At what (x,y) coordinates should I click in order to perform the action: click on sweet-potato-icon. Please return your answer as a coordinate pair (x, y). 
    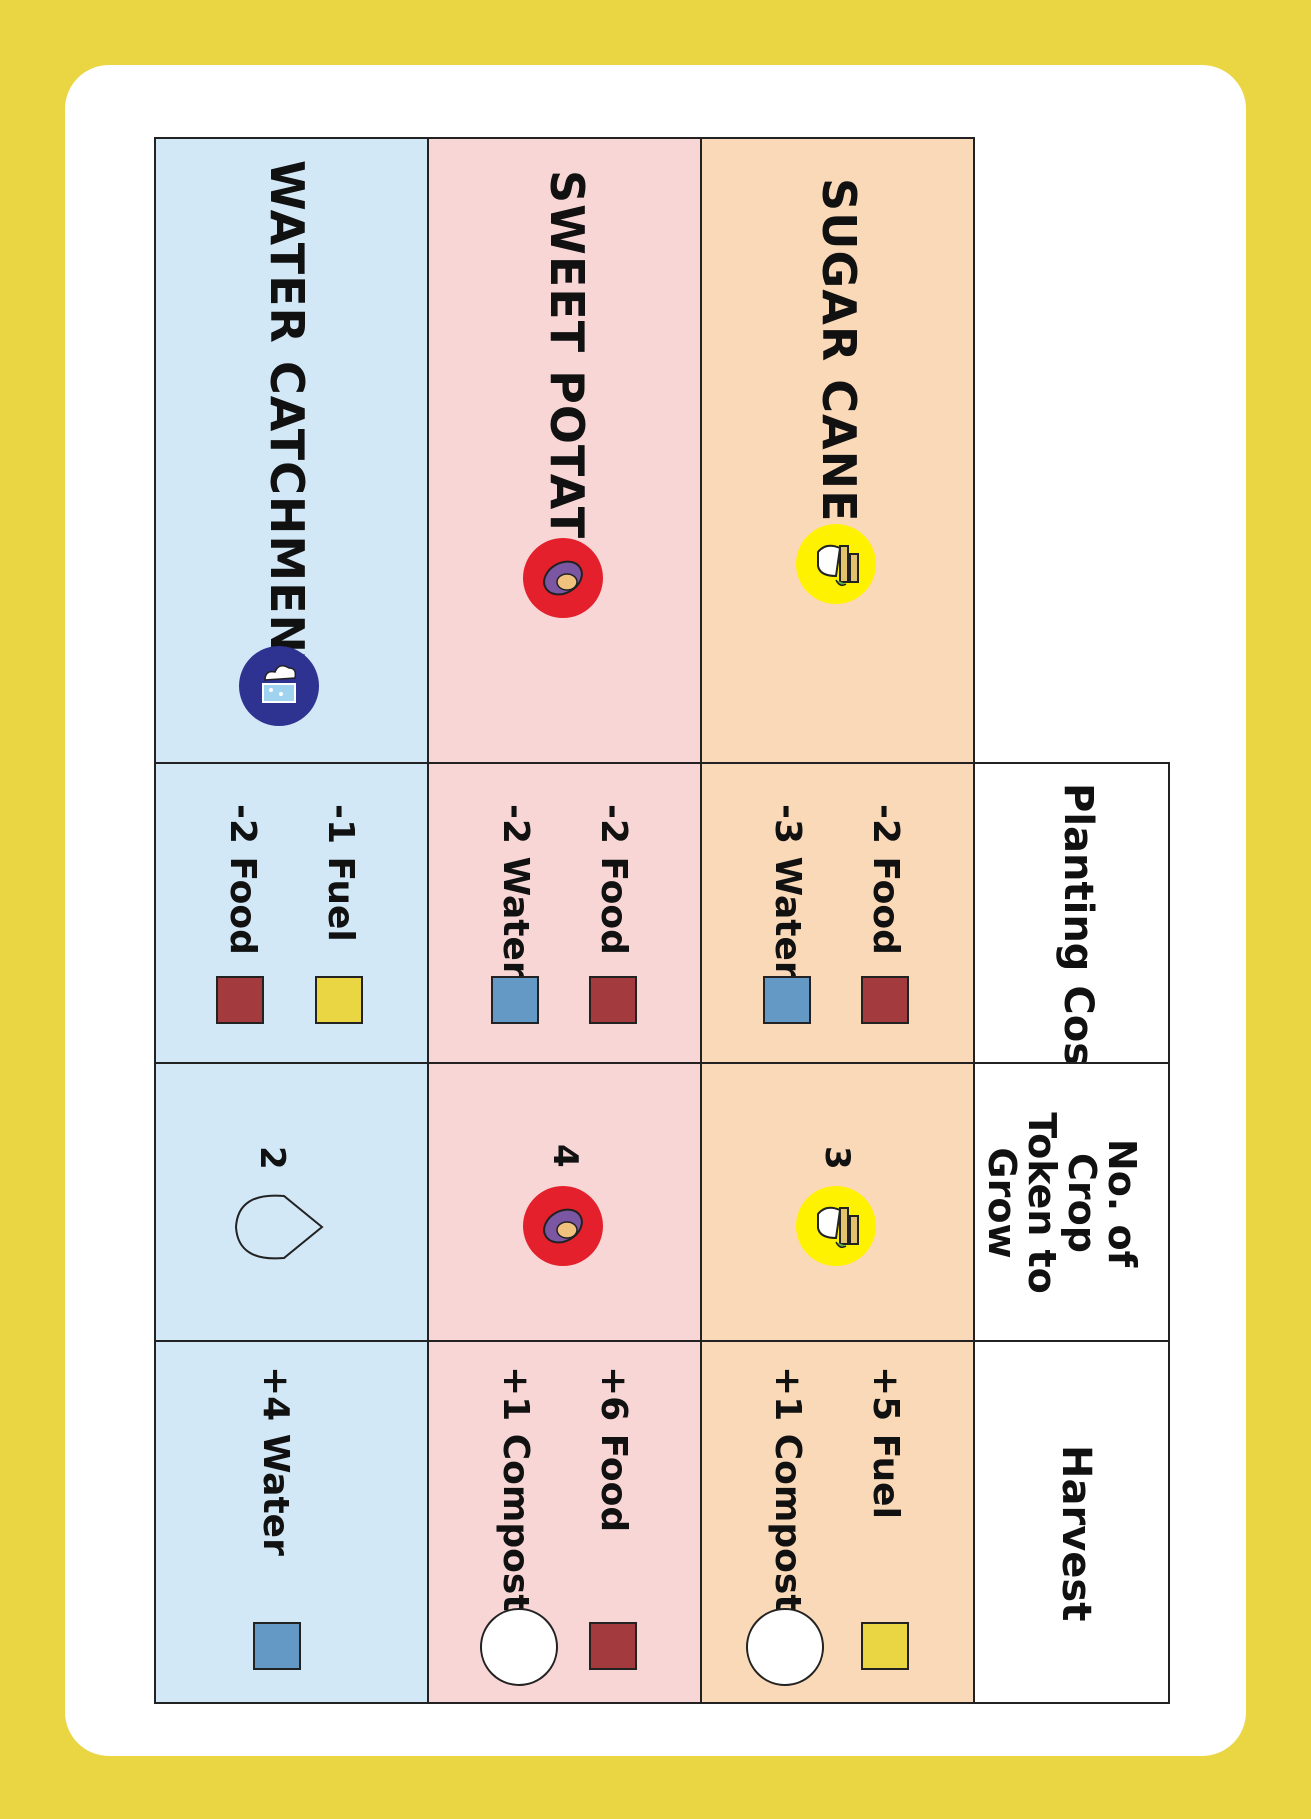
    Looking at the image, I should click on (563, 578).